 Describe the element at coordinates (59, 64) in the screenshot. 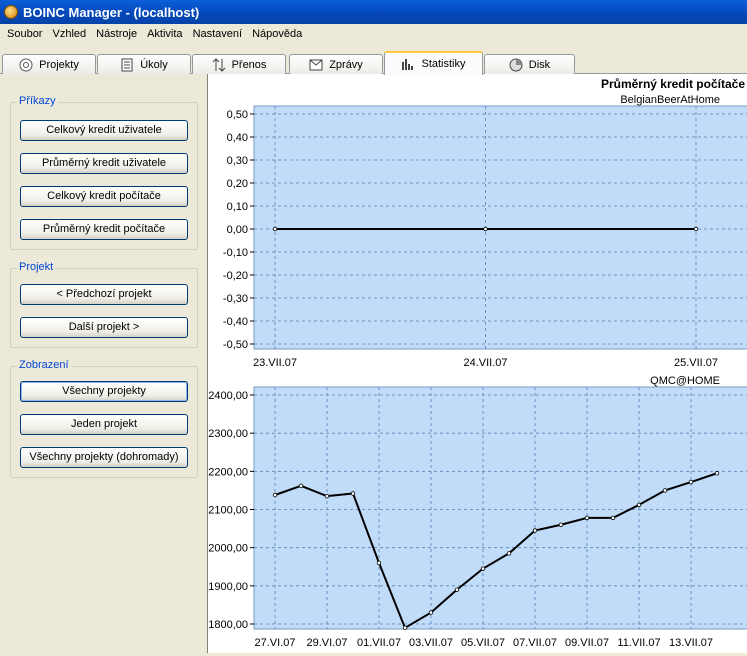

I see `tab-label: Projekty` at that location.